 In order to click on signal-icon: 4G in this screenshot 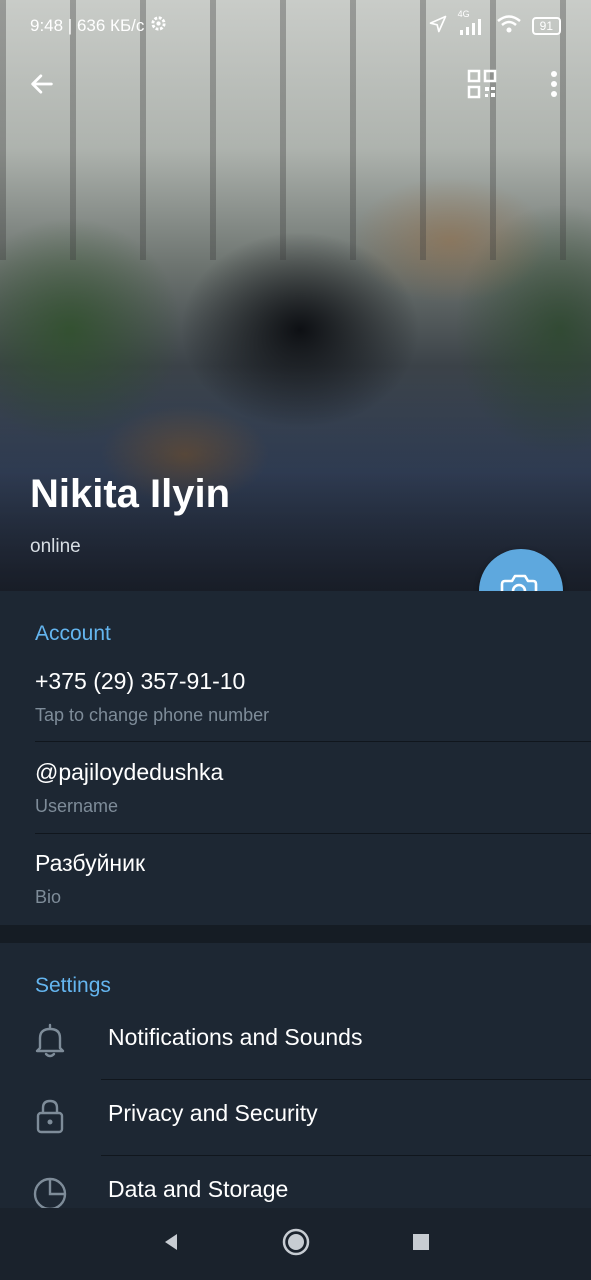, I will do `click(472, 22)`.